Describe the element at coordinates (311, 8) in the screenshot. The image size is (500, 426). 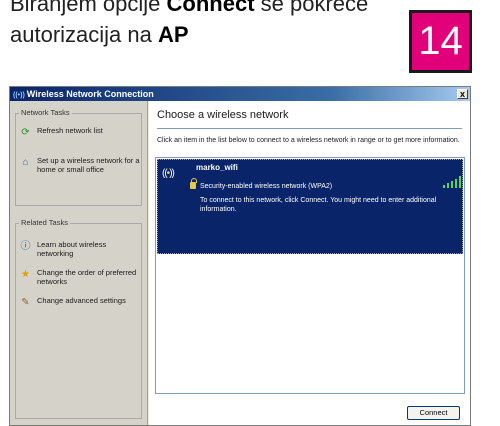
I see `caption-text: se pokreće` at that location.